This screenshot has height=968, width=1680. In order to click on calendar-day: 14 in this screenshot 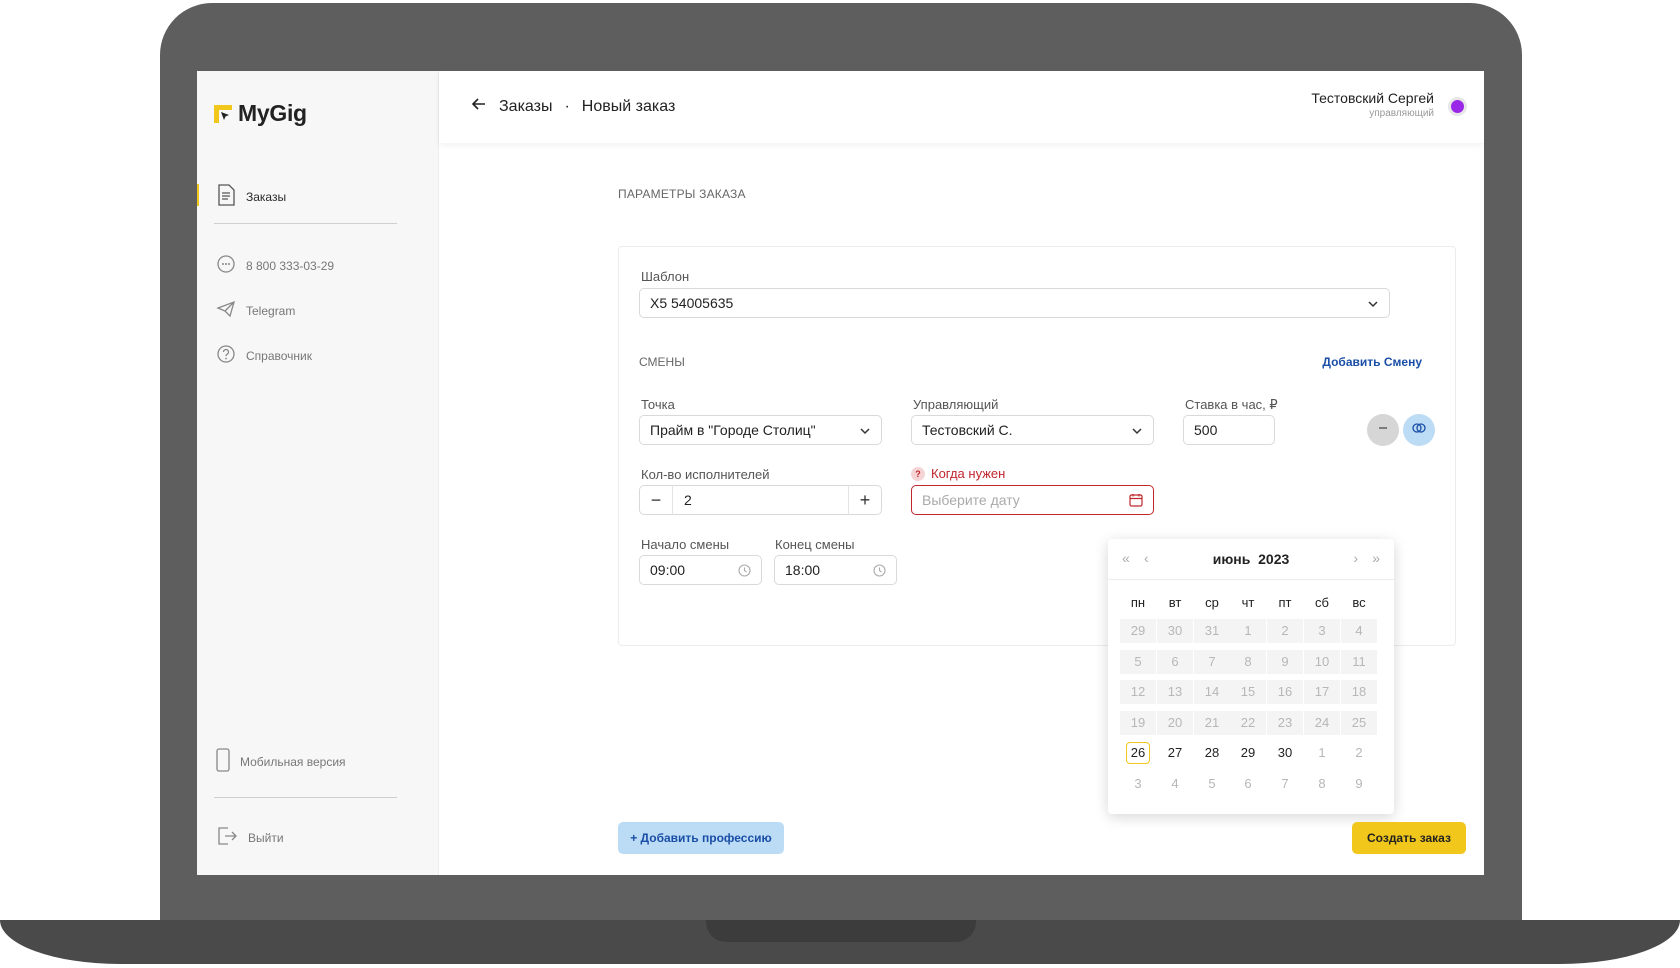, I will do `click(1212, 692)`.